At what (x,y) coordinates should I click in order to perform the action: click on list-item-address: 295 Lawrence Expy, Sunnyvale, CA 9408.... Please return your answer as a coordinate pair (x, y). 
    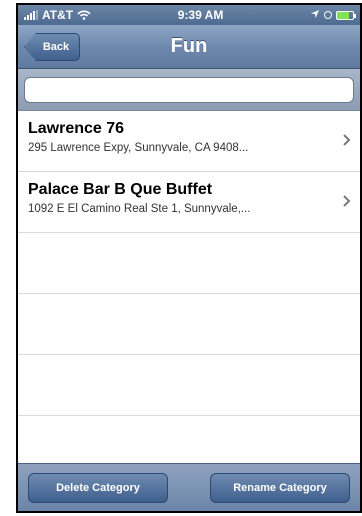
    Looking at the image, I should click on (138, 148).